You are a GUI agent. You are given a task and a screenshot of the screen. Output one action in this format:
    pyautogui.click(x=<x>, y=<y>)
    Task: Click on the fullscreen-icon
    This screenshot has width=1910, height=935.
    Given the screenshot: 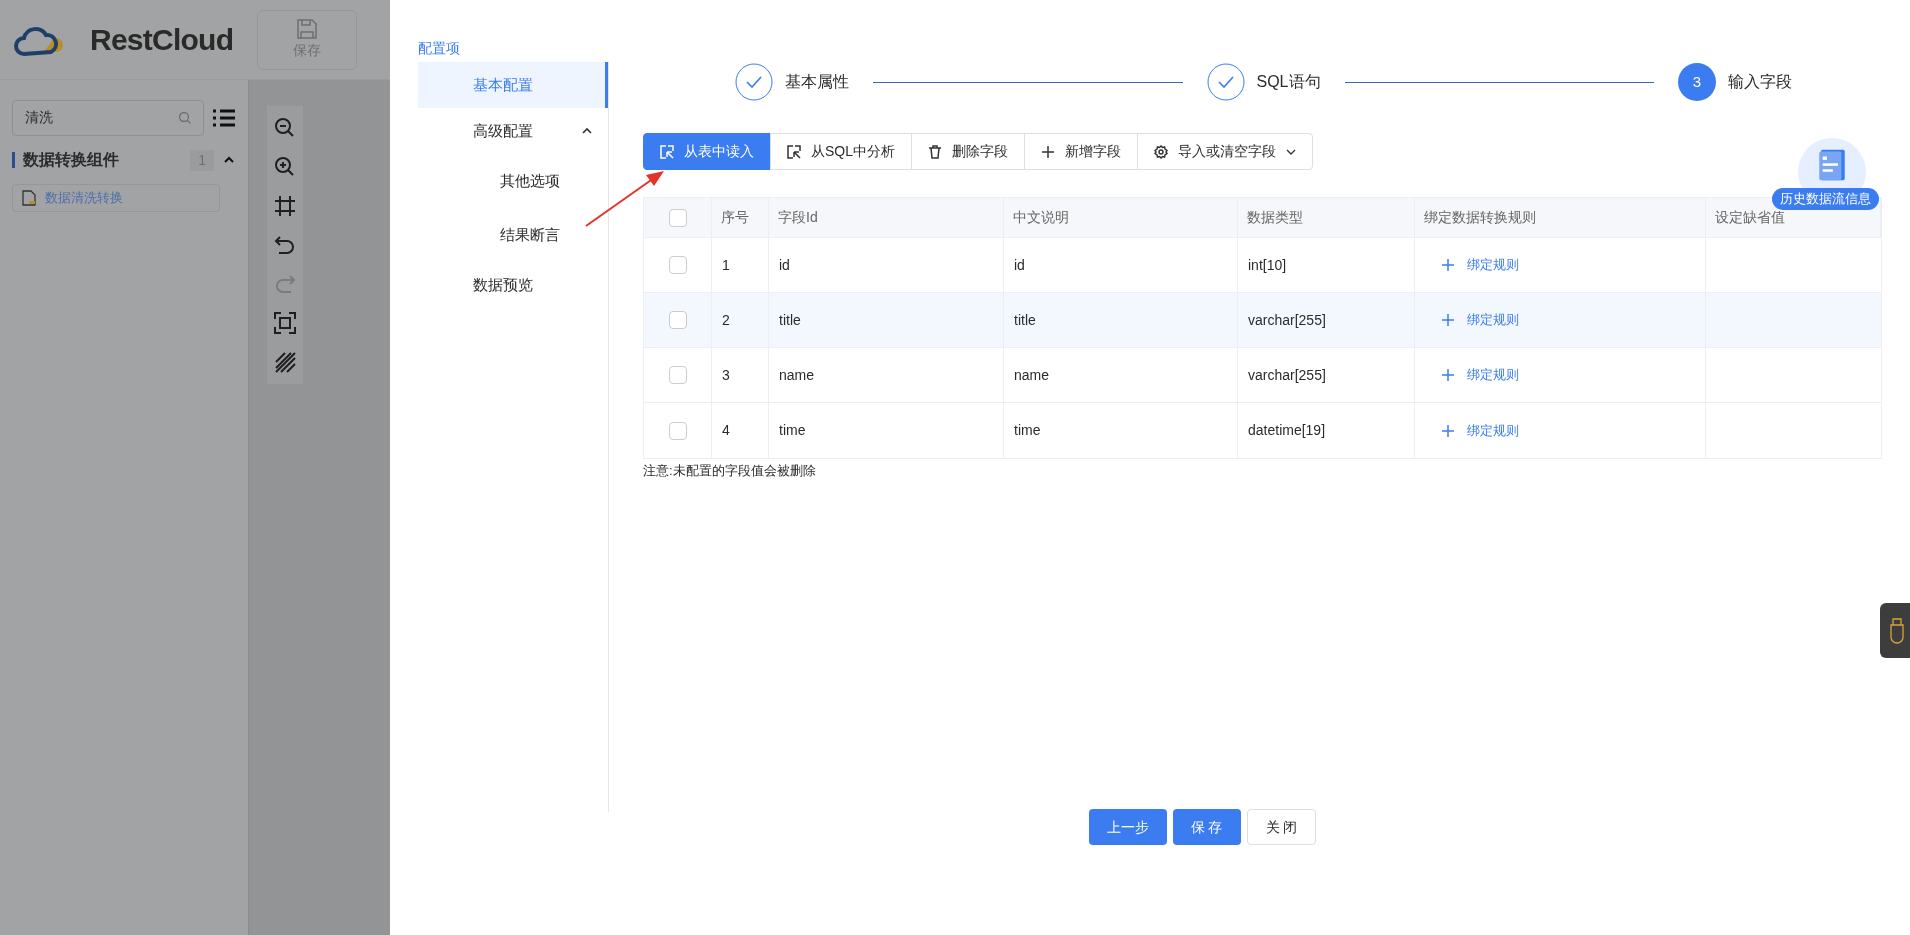 What is the action you would take?
    pyautogui.click(x=285, y=323)
    